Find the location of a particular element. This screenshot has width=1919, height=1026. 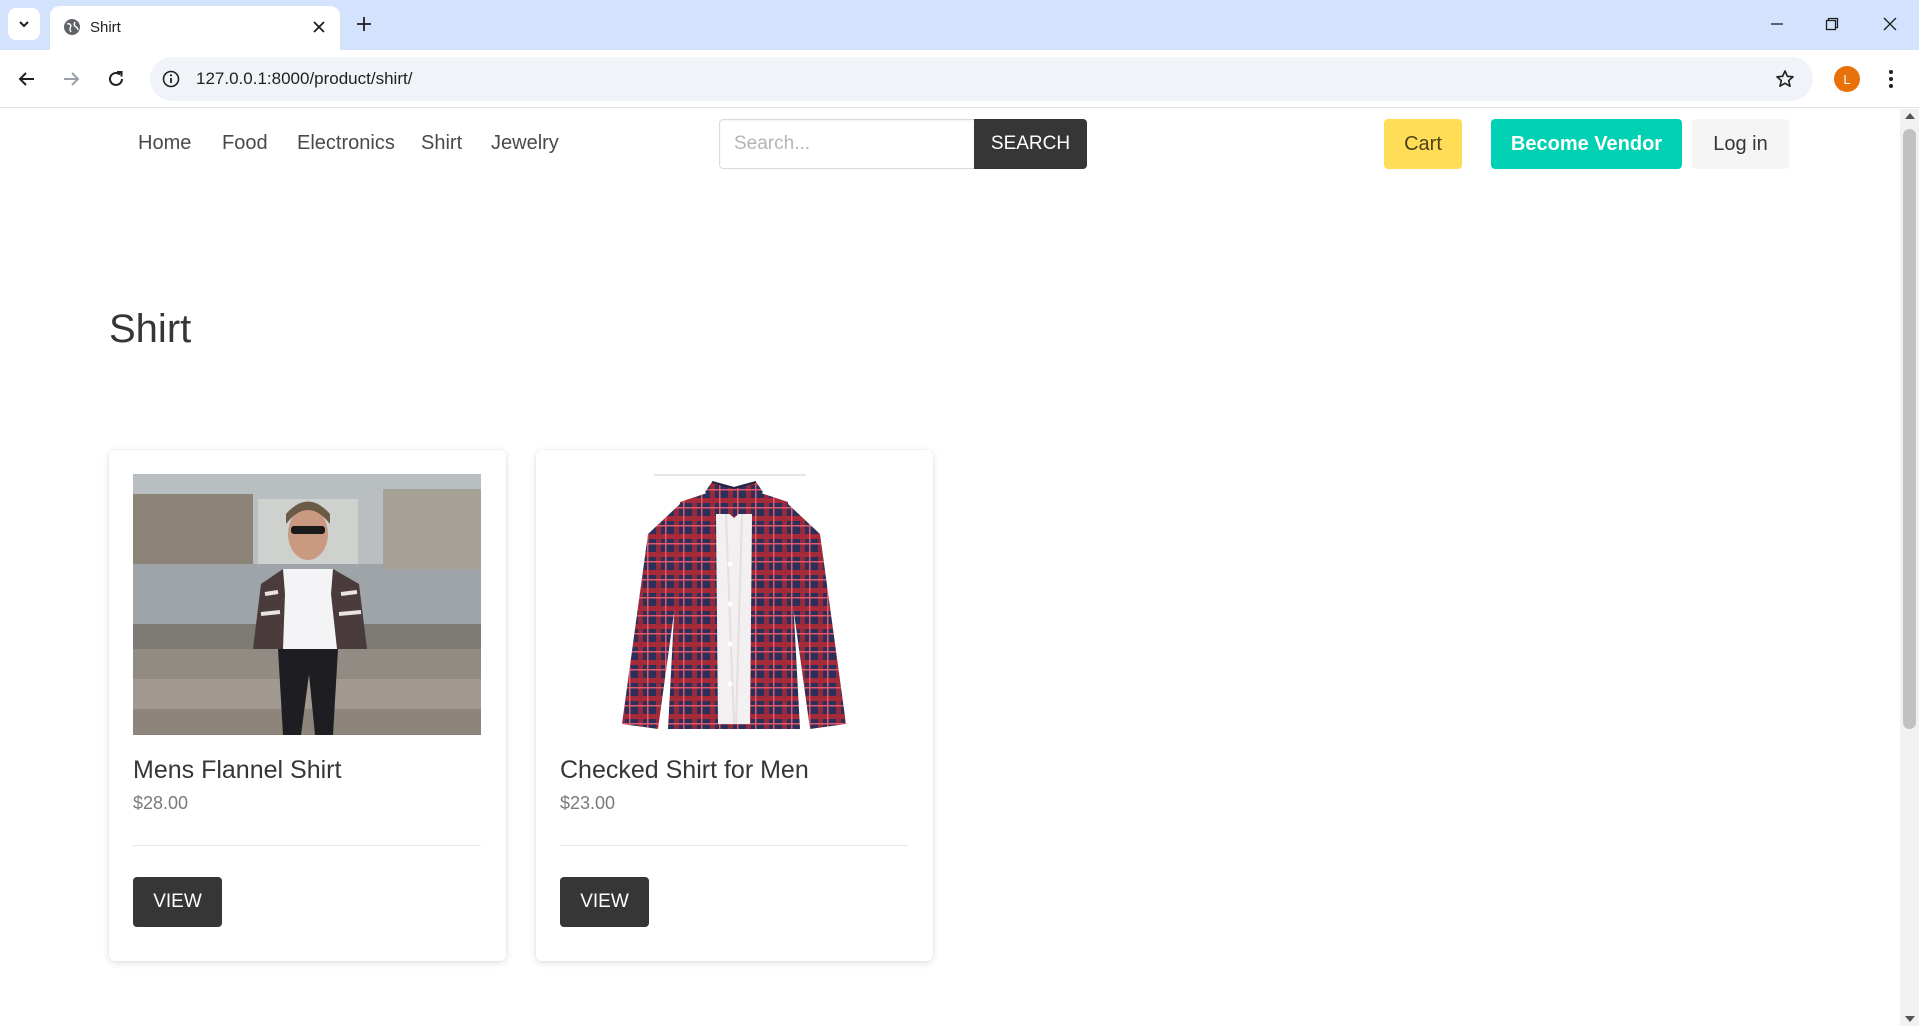

reload-icon is located at coordinates (116, 78).